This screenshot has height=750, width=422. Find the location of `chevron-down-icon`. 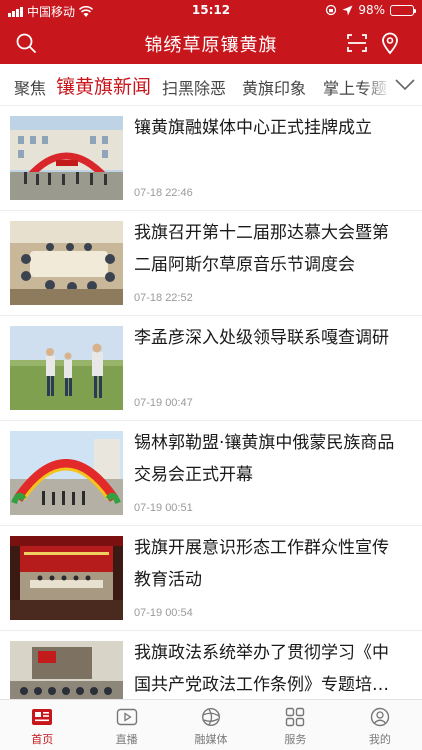

chevron-down-icon is located at coordinates (405, 85).